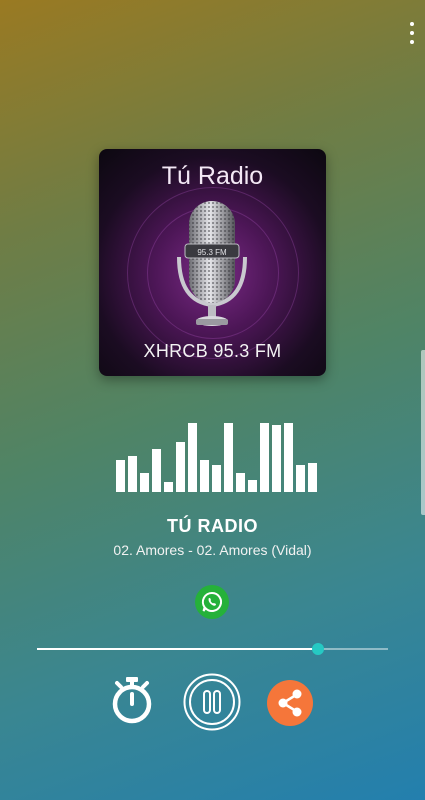  I want to click on progress-slider, so click(212, 649).